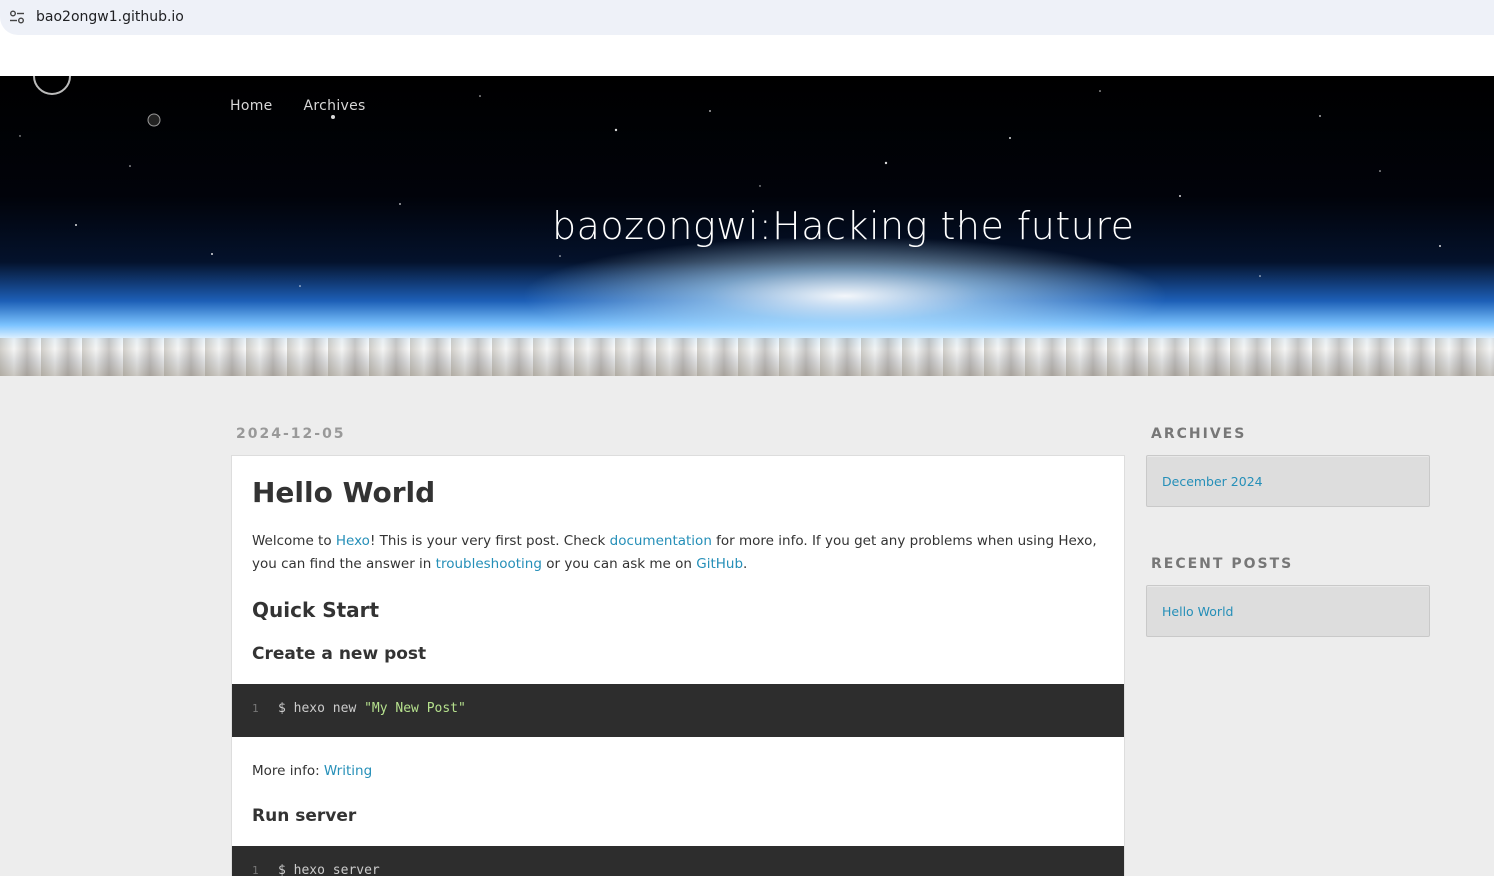  Describe the element at coordinates (110, 17) in the screenshot. I see `url-text: bao2ongw1.github.io` at that location.